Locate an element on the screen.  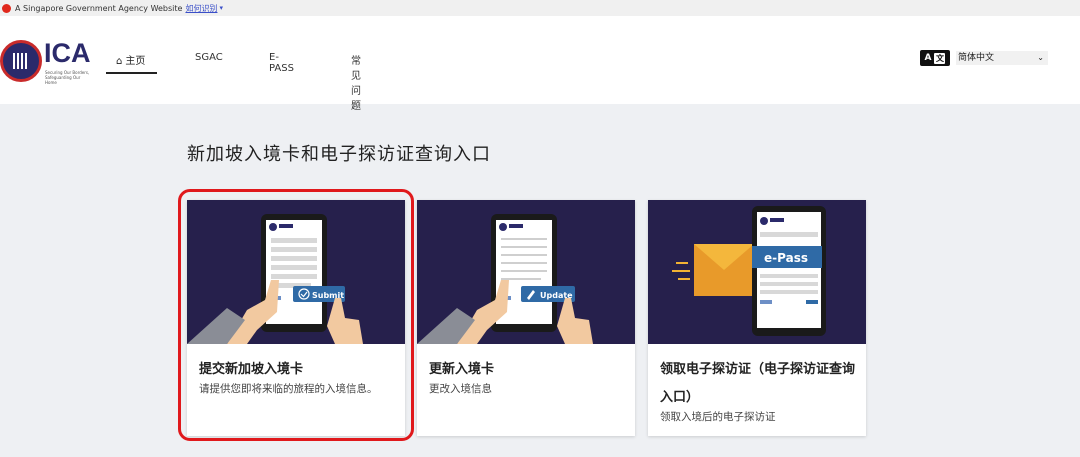
card-epass: e-Pass 领取电子探访证（电子探访证查询入口） 领取入境后的电子探访证 is located at coordinates (757, 318).